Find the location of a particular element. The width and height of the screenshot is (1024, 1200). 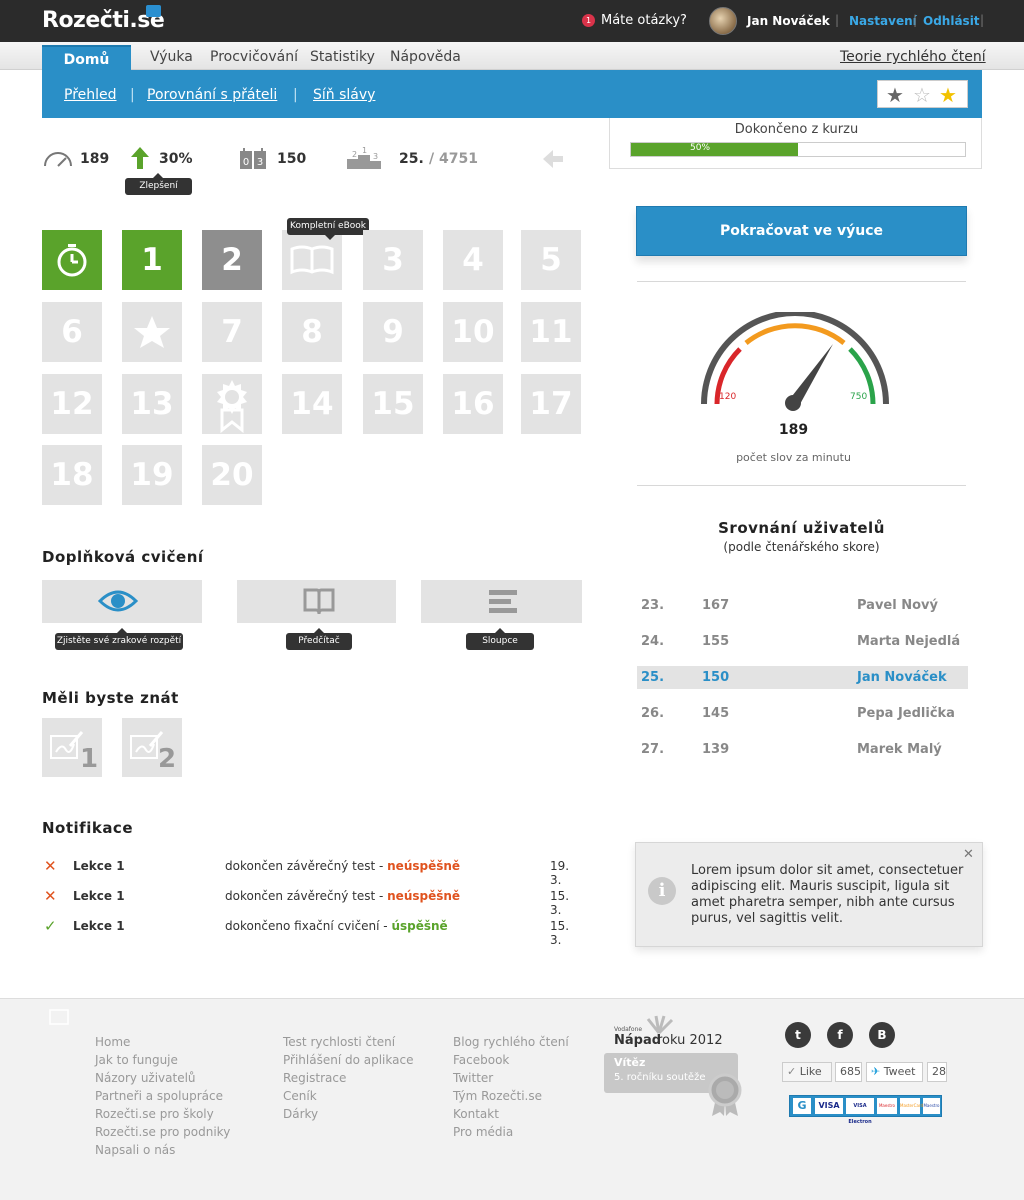

lesson-tile: 20 is located at coordinates (232, 475).